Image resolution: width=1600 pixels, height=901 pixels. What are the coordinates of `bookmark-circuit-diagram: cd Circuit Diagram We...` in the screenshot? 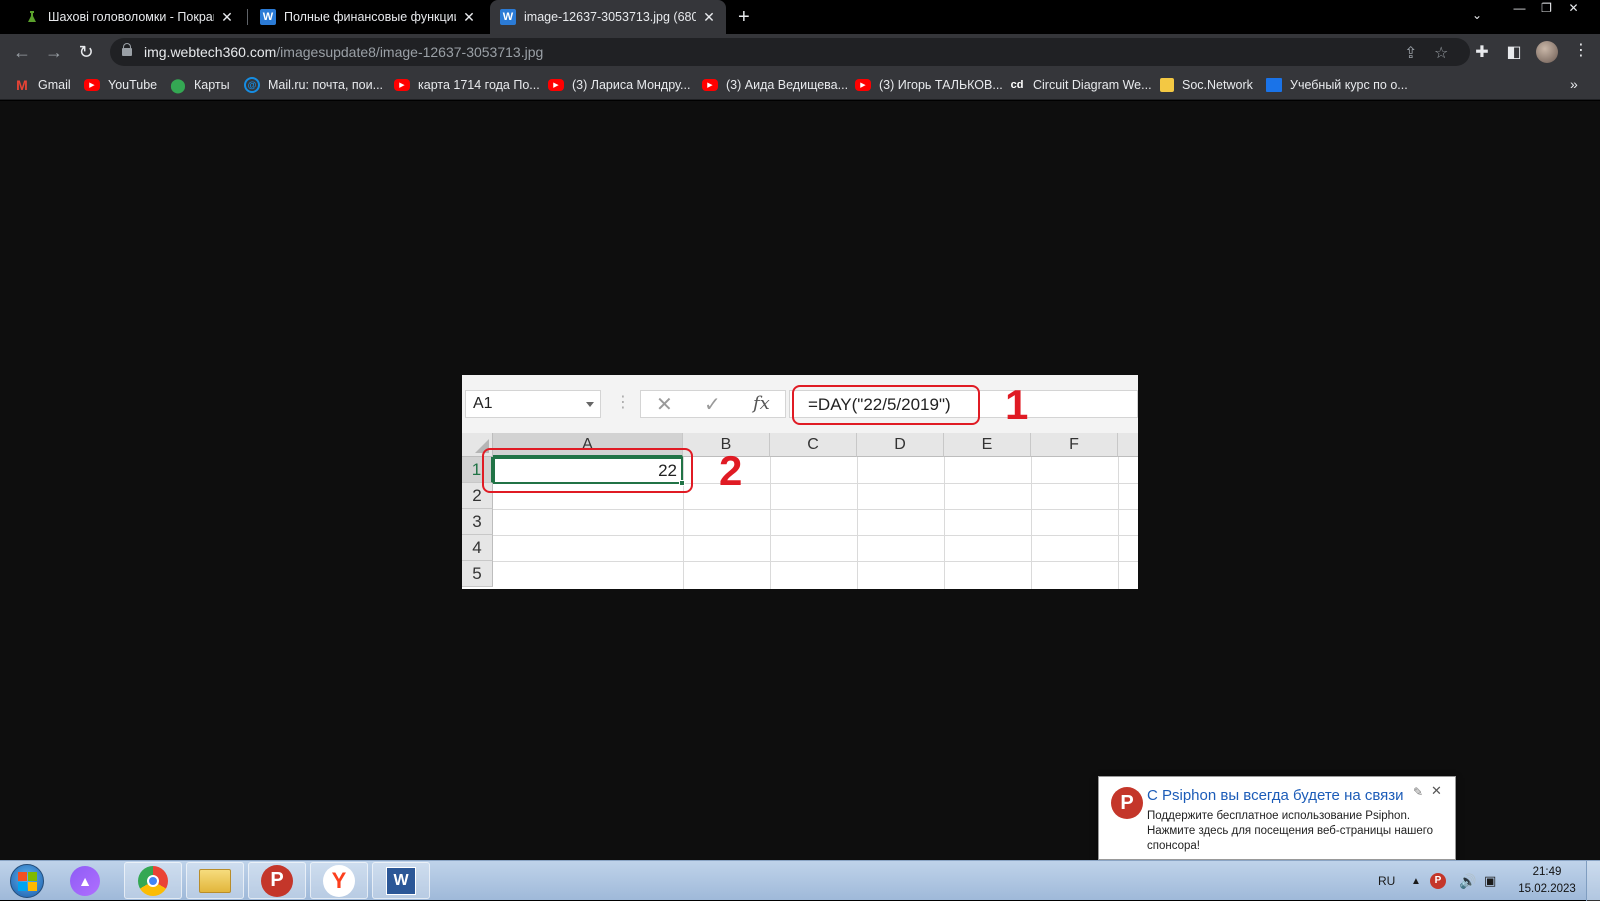 It's located at (1080, 85).